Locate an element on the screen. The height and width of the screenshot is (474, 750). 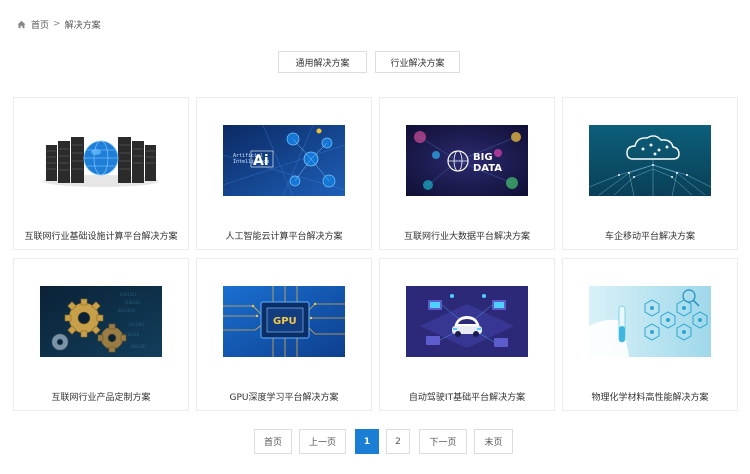
pagination: 首页 上一页 1 2 下一页 末页 is located at coordinates (387, 441).